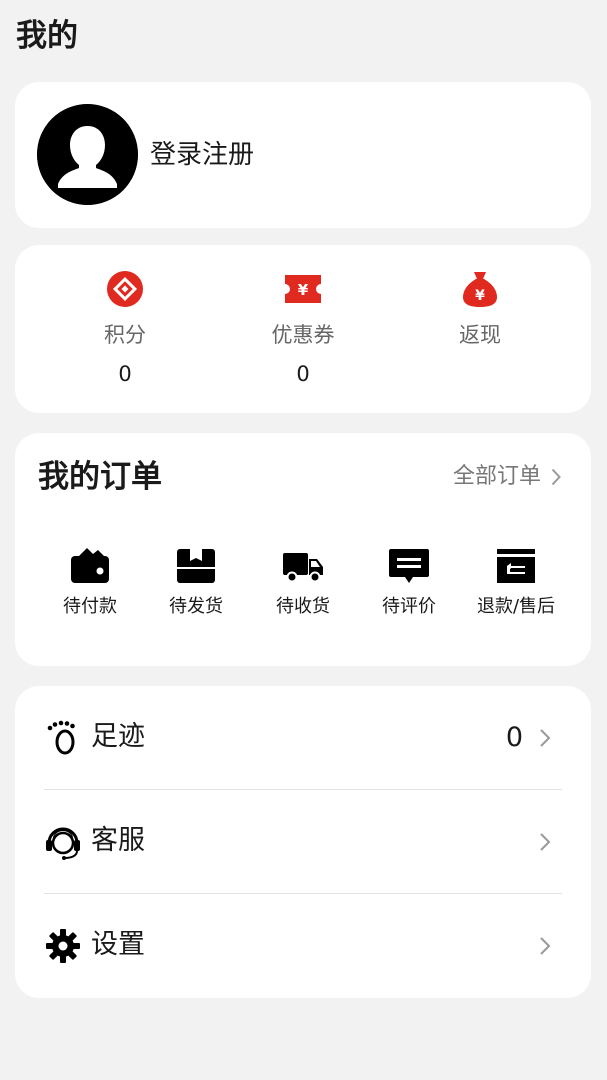 This screenshot has height=1080, width=607. Describe the element at coordinates (516, 606) in the screenshot. I see `order-label: 退款/售后` at that location.